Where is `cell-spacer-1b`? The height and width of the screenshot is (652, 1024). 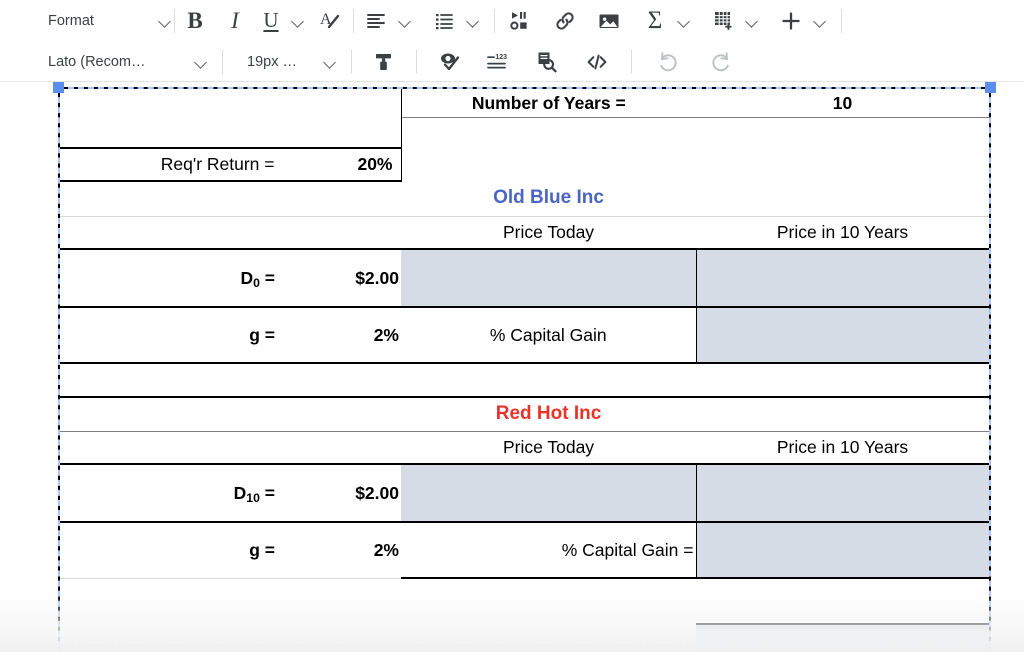 cell-spacer-1b is located at coordinates (548, 380).